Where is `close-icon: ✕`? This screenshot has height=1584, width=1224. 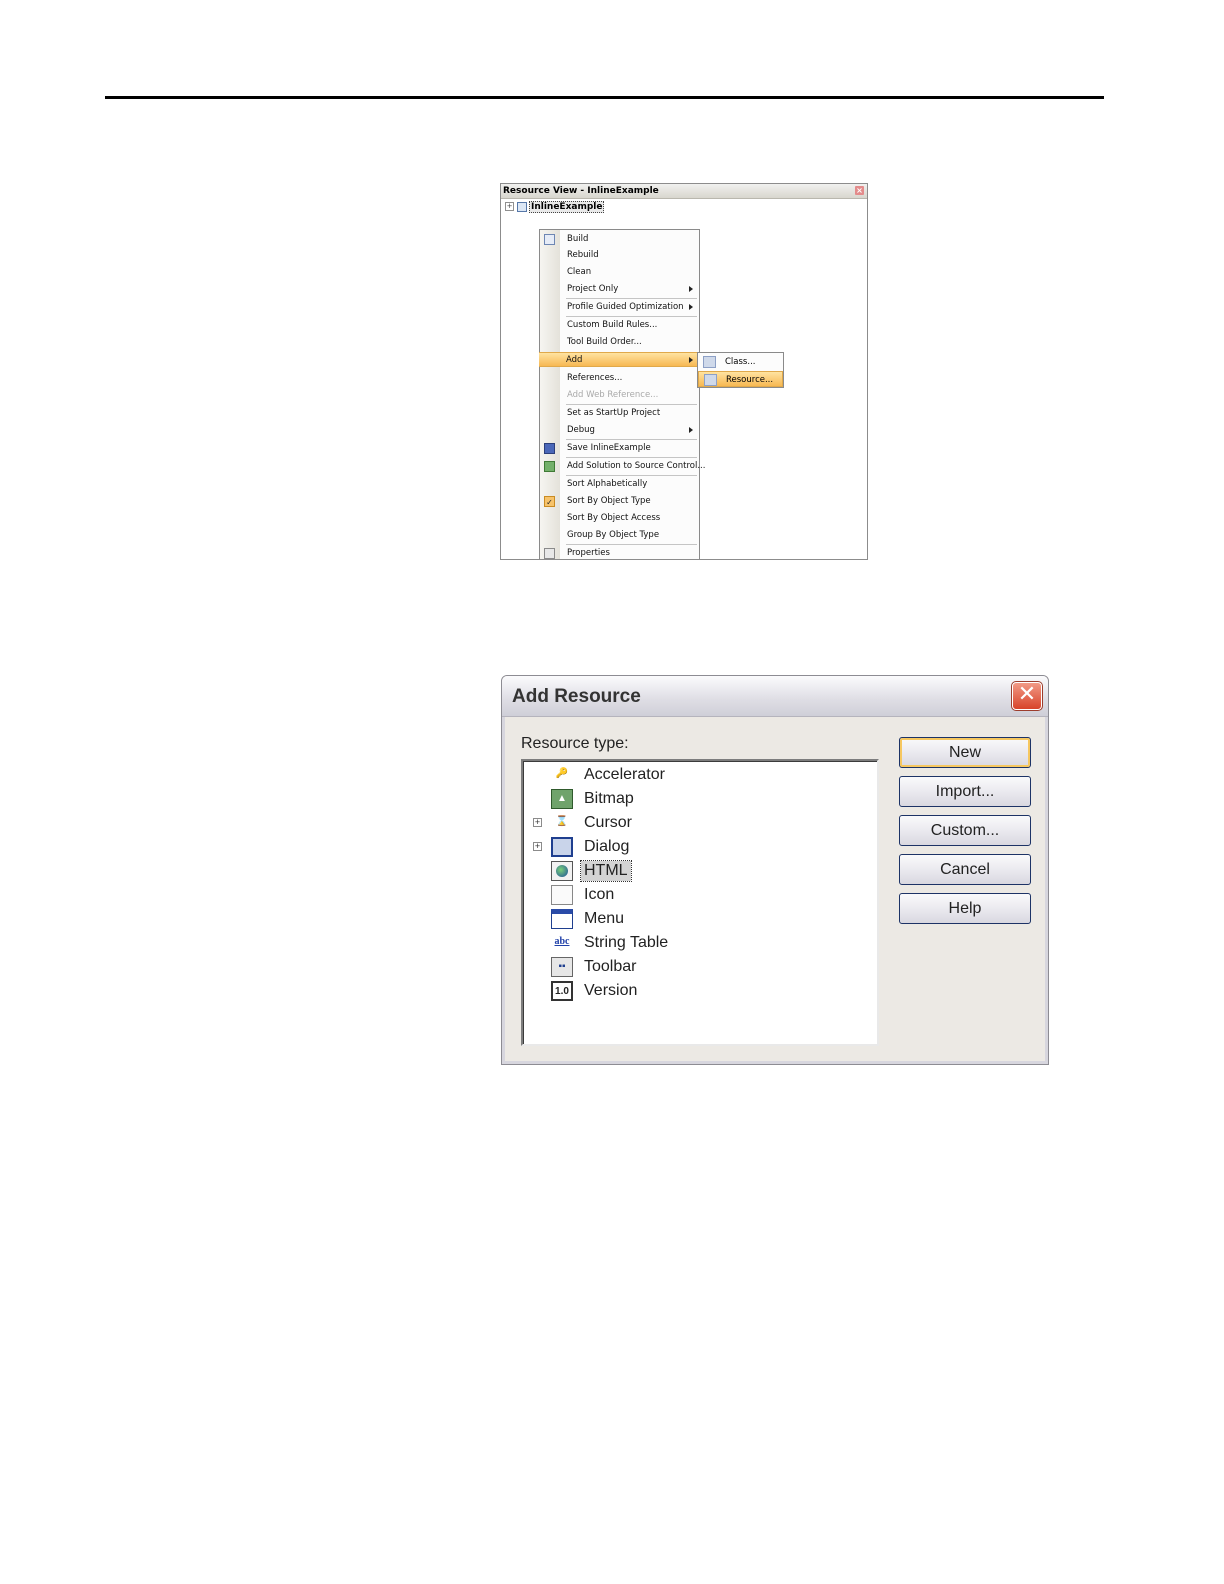
close-icon: ✕ is located at coordinates (1027, 696).